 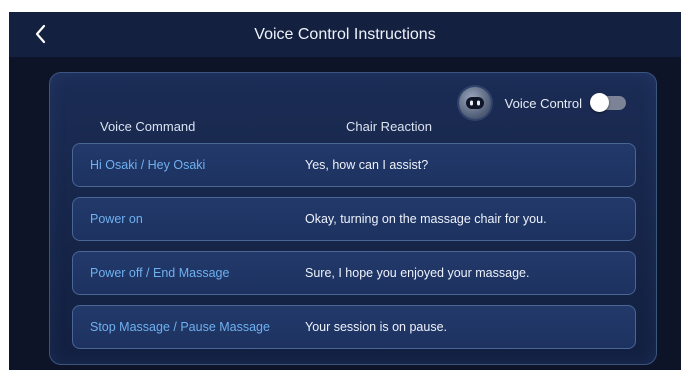 I want to click on reaction-text: Yes, how can I assist?, so click(x=367, y=165).